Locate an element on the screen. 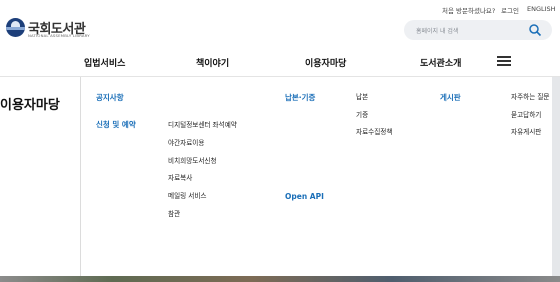 This screenshot has width=560, height=282. nav-user-plaza: 이용자마당 is located at coordinates (325, 62).